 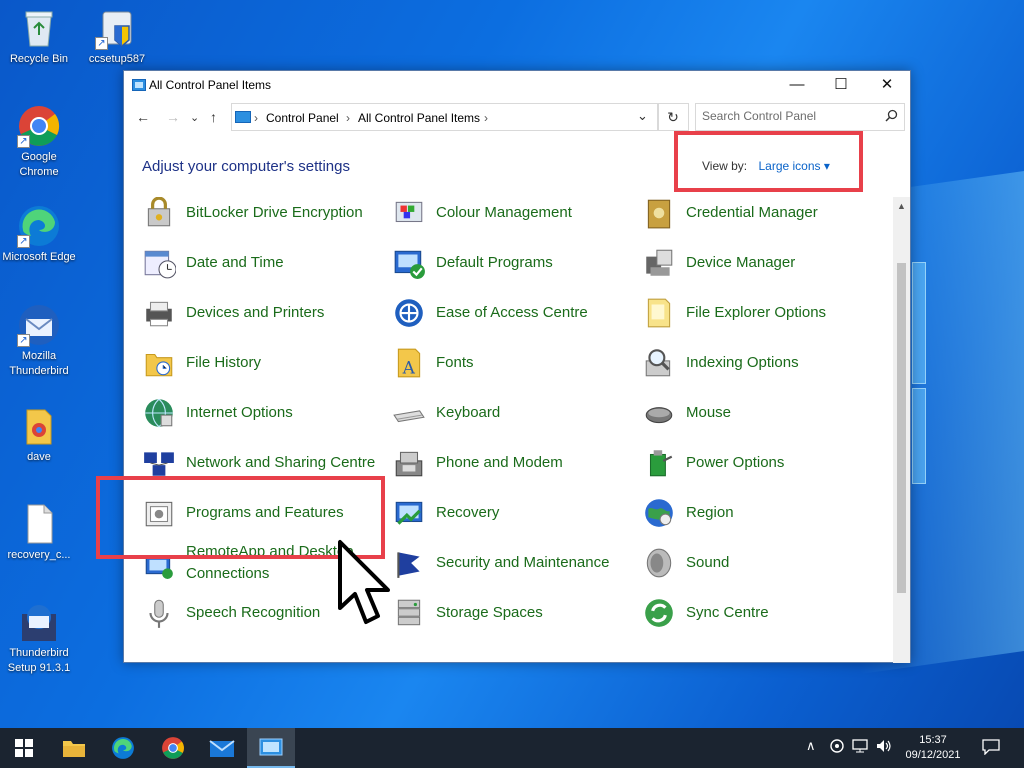 I want to click on mail-icon, so click(x=222, y=748).